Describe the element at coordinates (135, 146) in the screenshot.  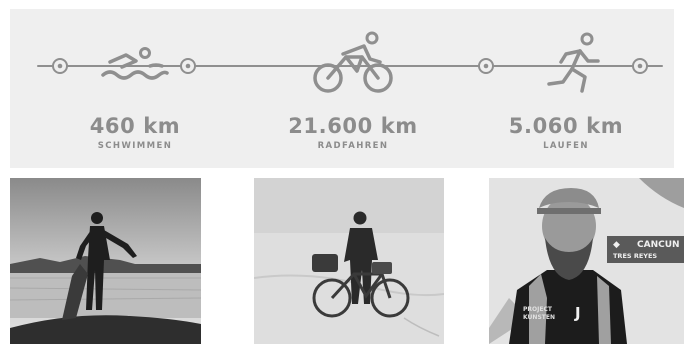
I see `stat-swim-label: SCHWIMMEN` at that location.